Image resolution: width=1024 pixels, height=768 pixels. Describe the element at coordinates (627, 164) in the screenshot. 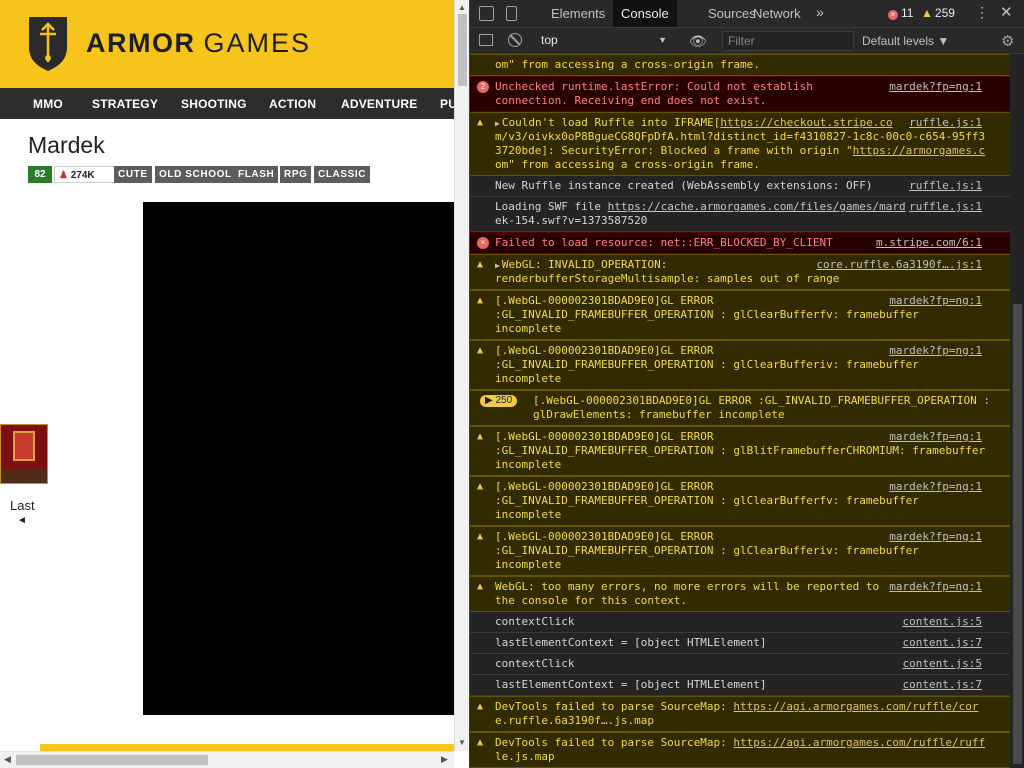

I see `message-text: om" from accessing a cross-origin frame.` at that location.